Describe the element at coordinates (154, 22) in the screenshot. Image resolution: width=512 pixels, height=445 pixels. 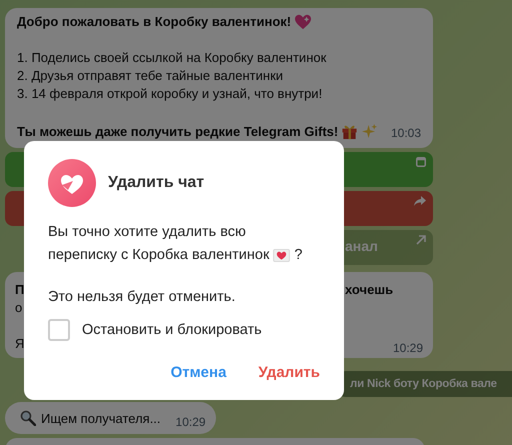
I see `message-title: Добро пожаловать в Коробку валентинок!` at that location.